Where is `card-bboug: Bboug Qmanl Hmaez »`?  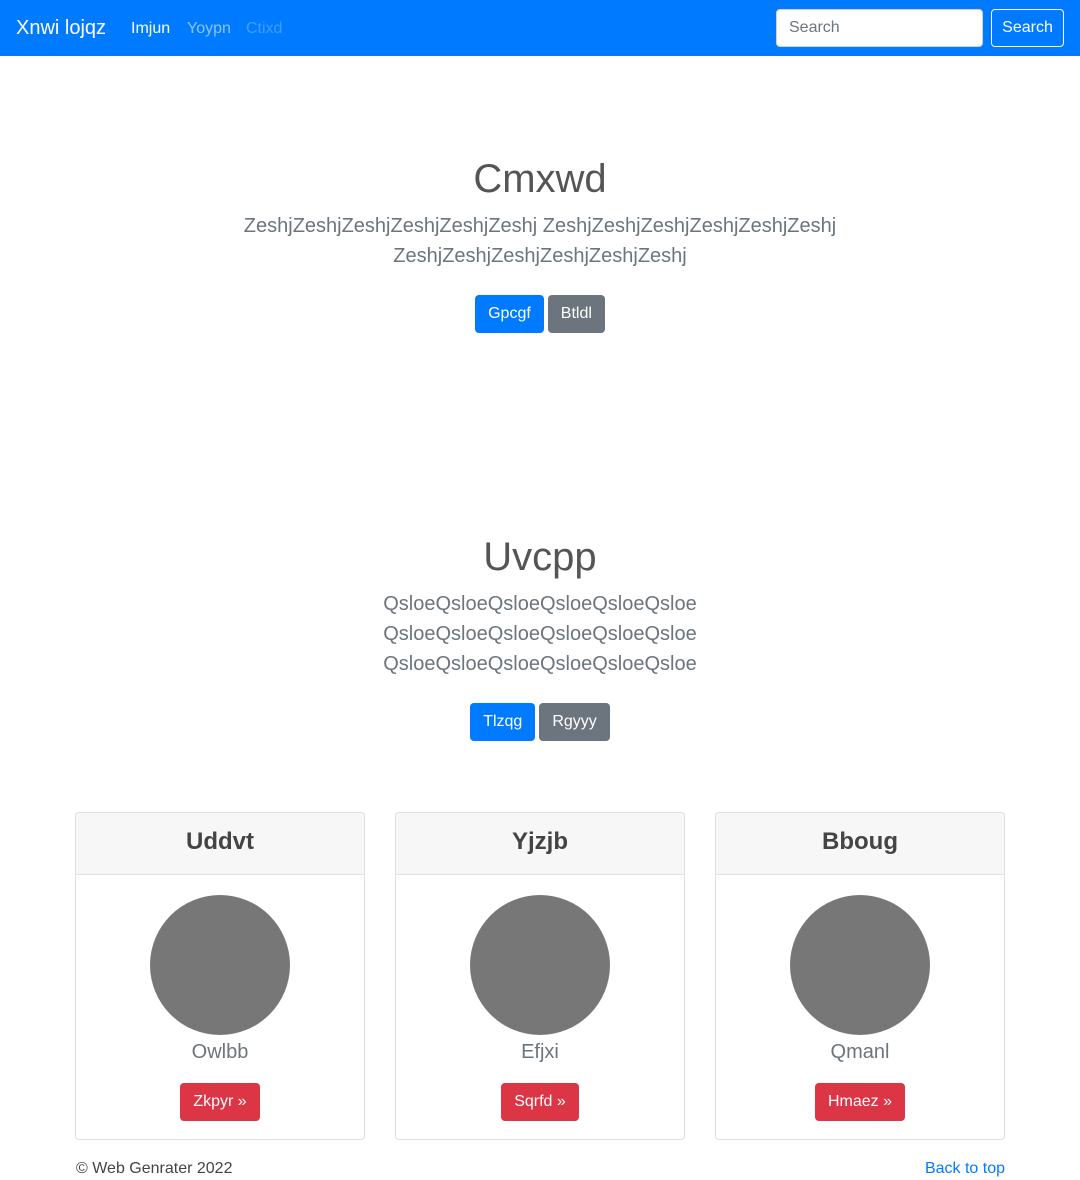
card-bboug: Bboug Qmanl Hmaez » is located at coordinates (860, 976).